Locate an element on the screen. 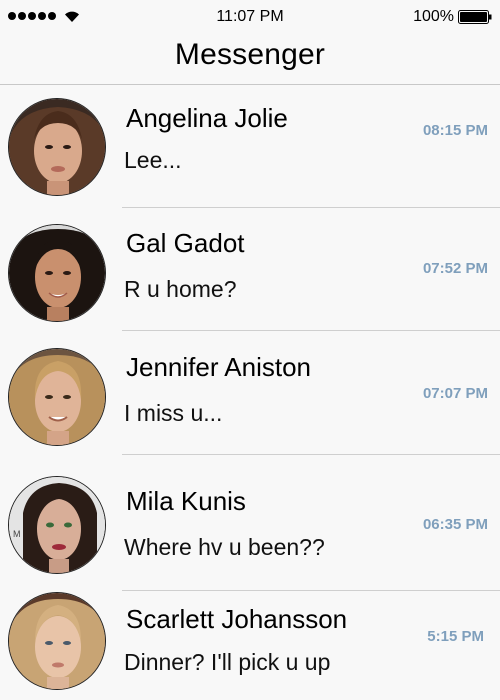  contact-name: Mila Kunis is located at coordinates (186, 501).